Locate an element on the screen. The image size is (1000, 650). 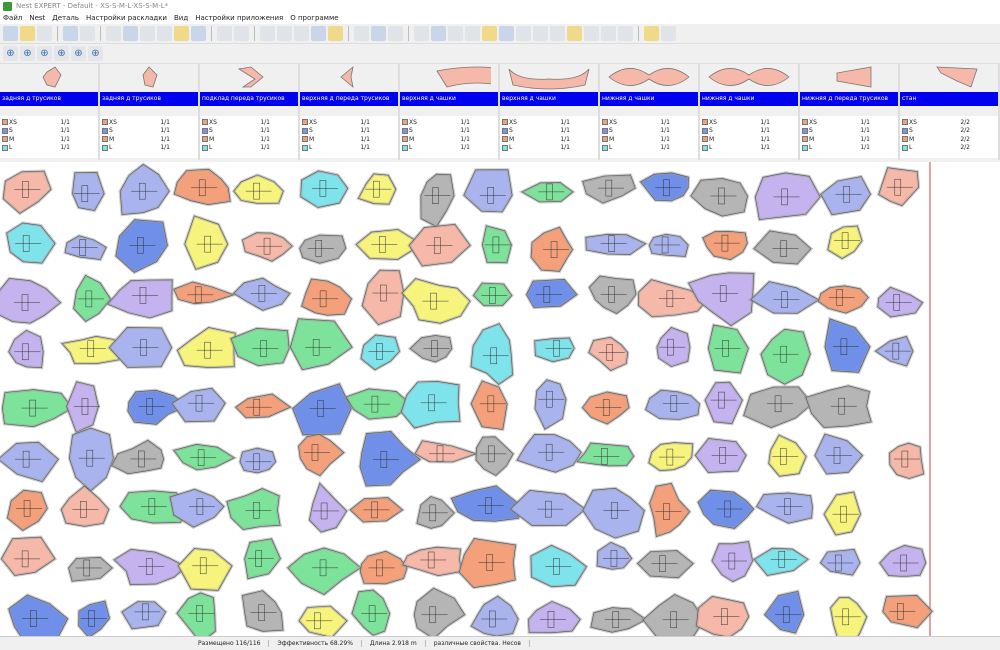
menu-file: Файл is located at coordinates (12, 18).